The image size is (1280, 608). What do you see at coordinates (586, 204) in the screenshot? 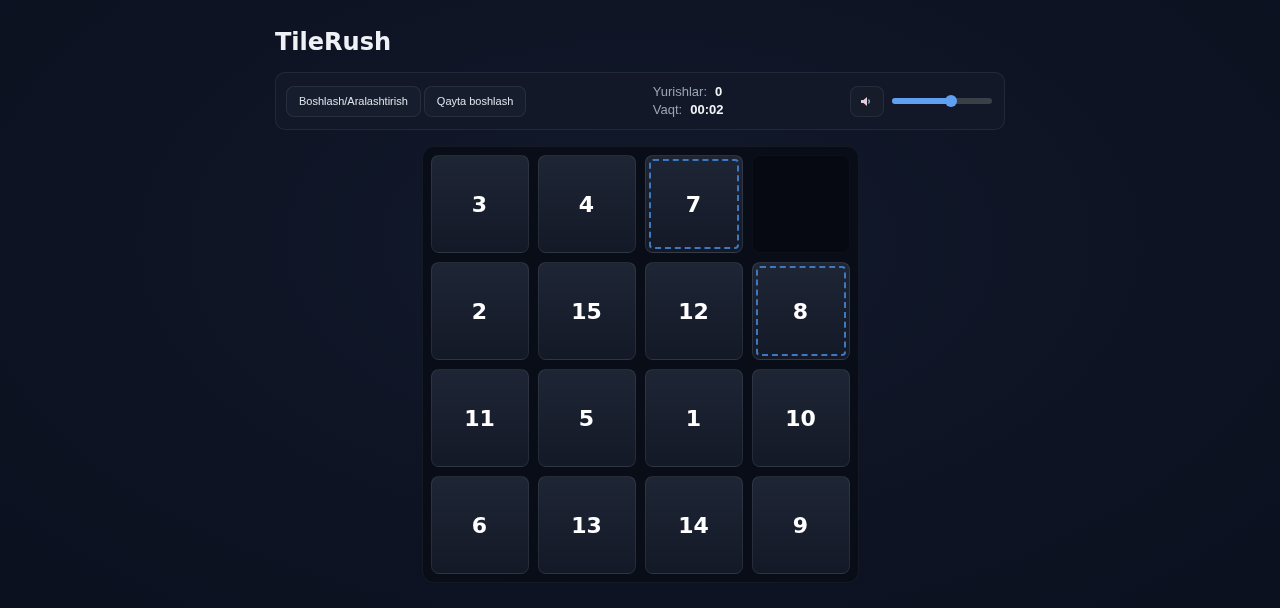
I see `puzzle-tile: 4` at bounding box center [586, 204].